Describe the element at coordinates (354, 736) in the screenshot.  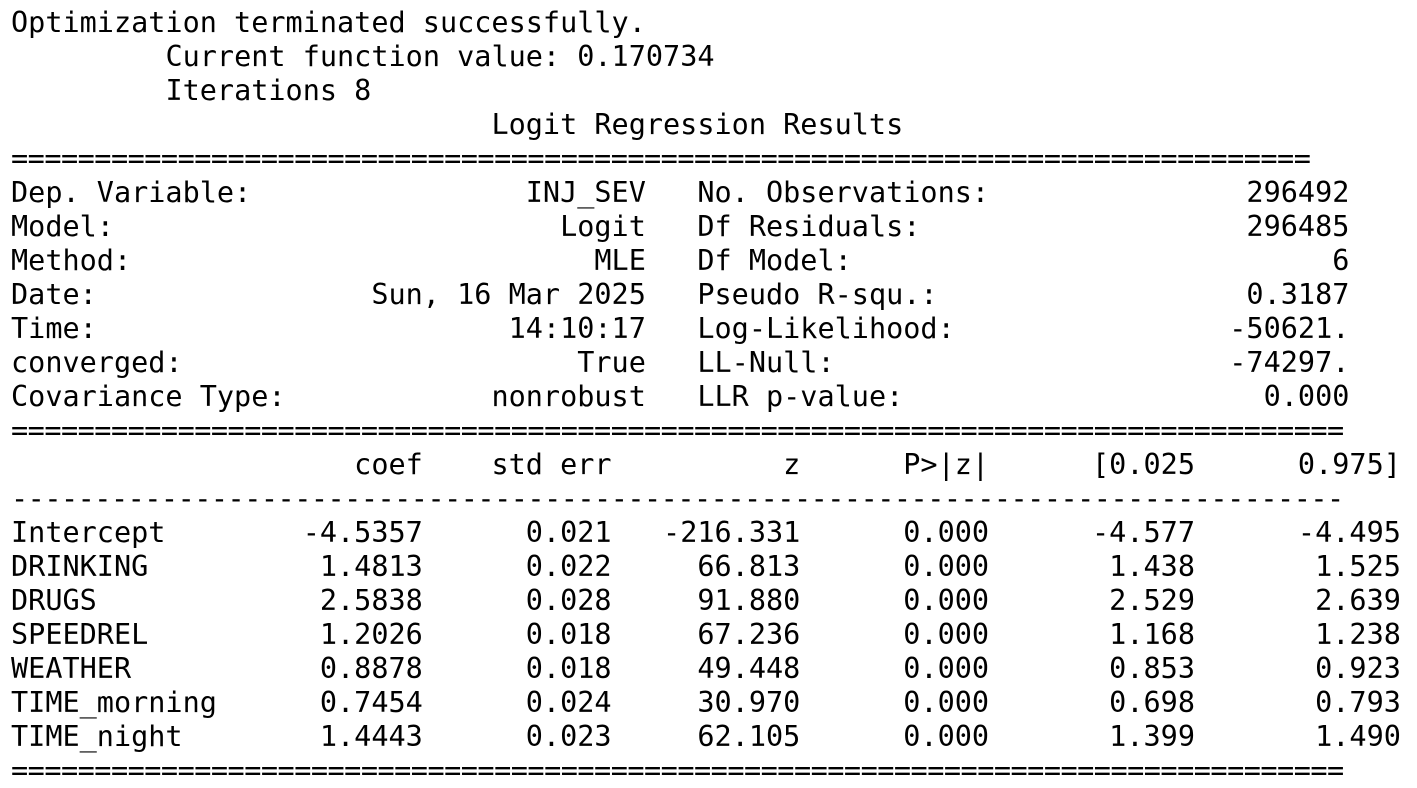
I see `coef-value: 1.4443` at that location.